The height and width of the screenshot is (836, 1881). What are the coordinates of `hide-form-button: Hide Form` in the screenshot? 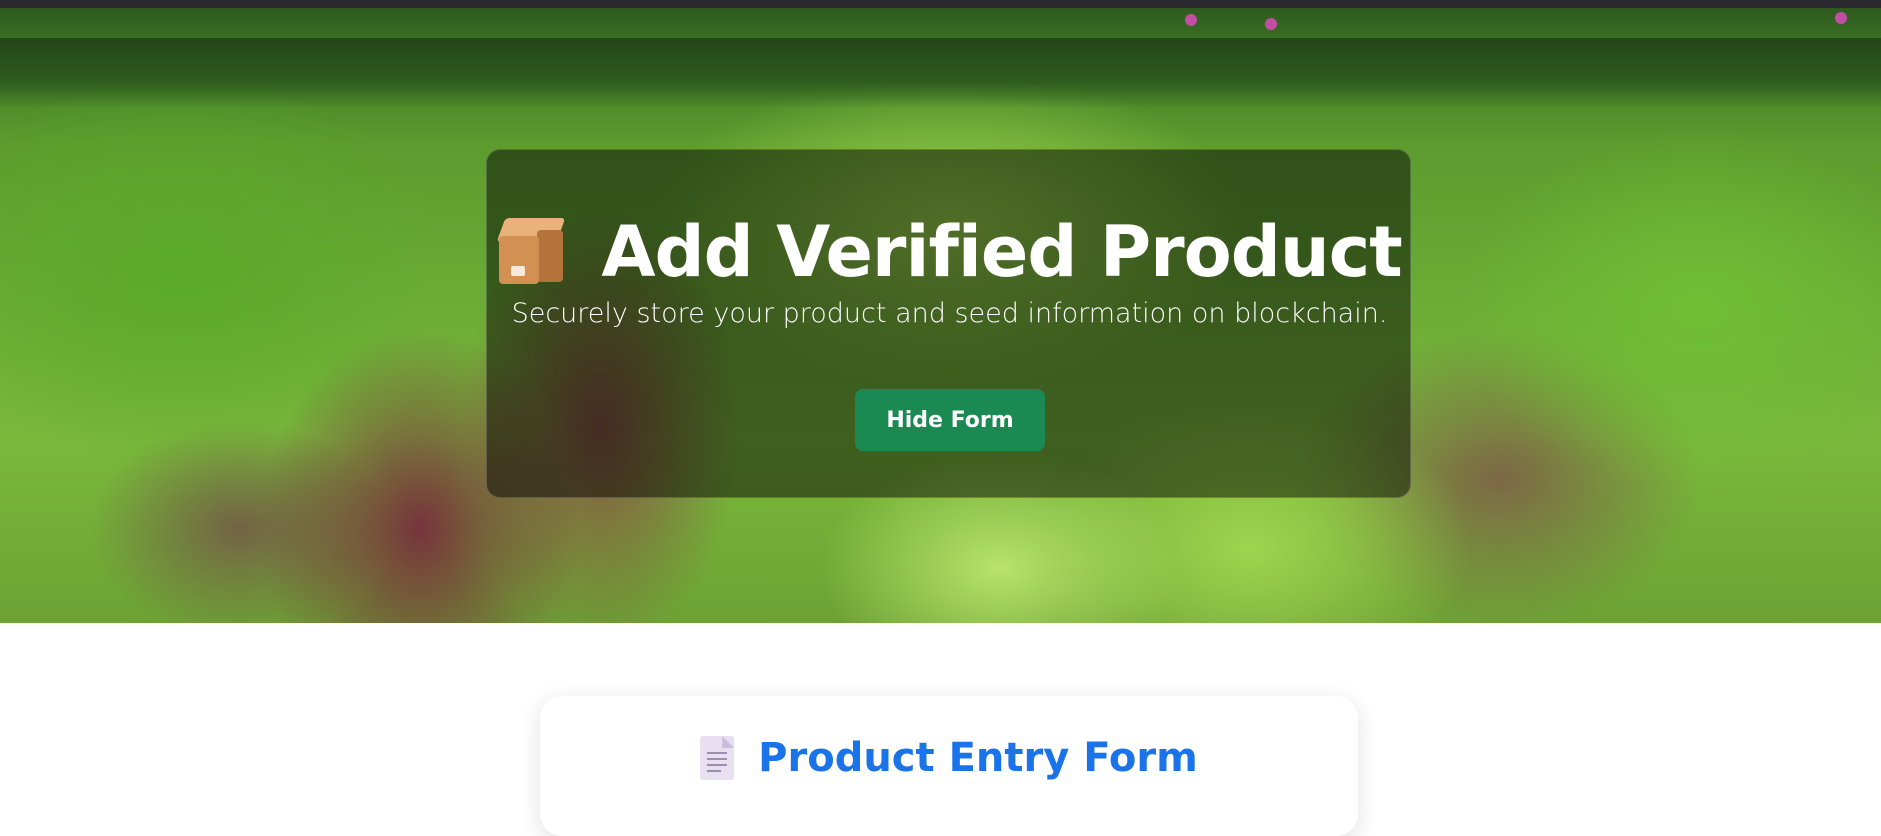 It's located at (950, 420).